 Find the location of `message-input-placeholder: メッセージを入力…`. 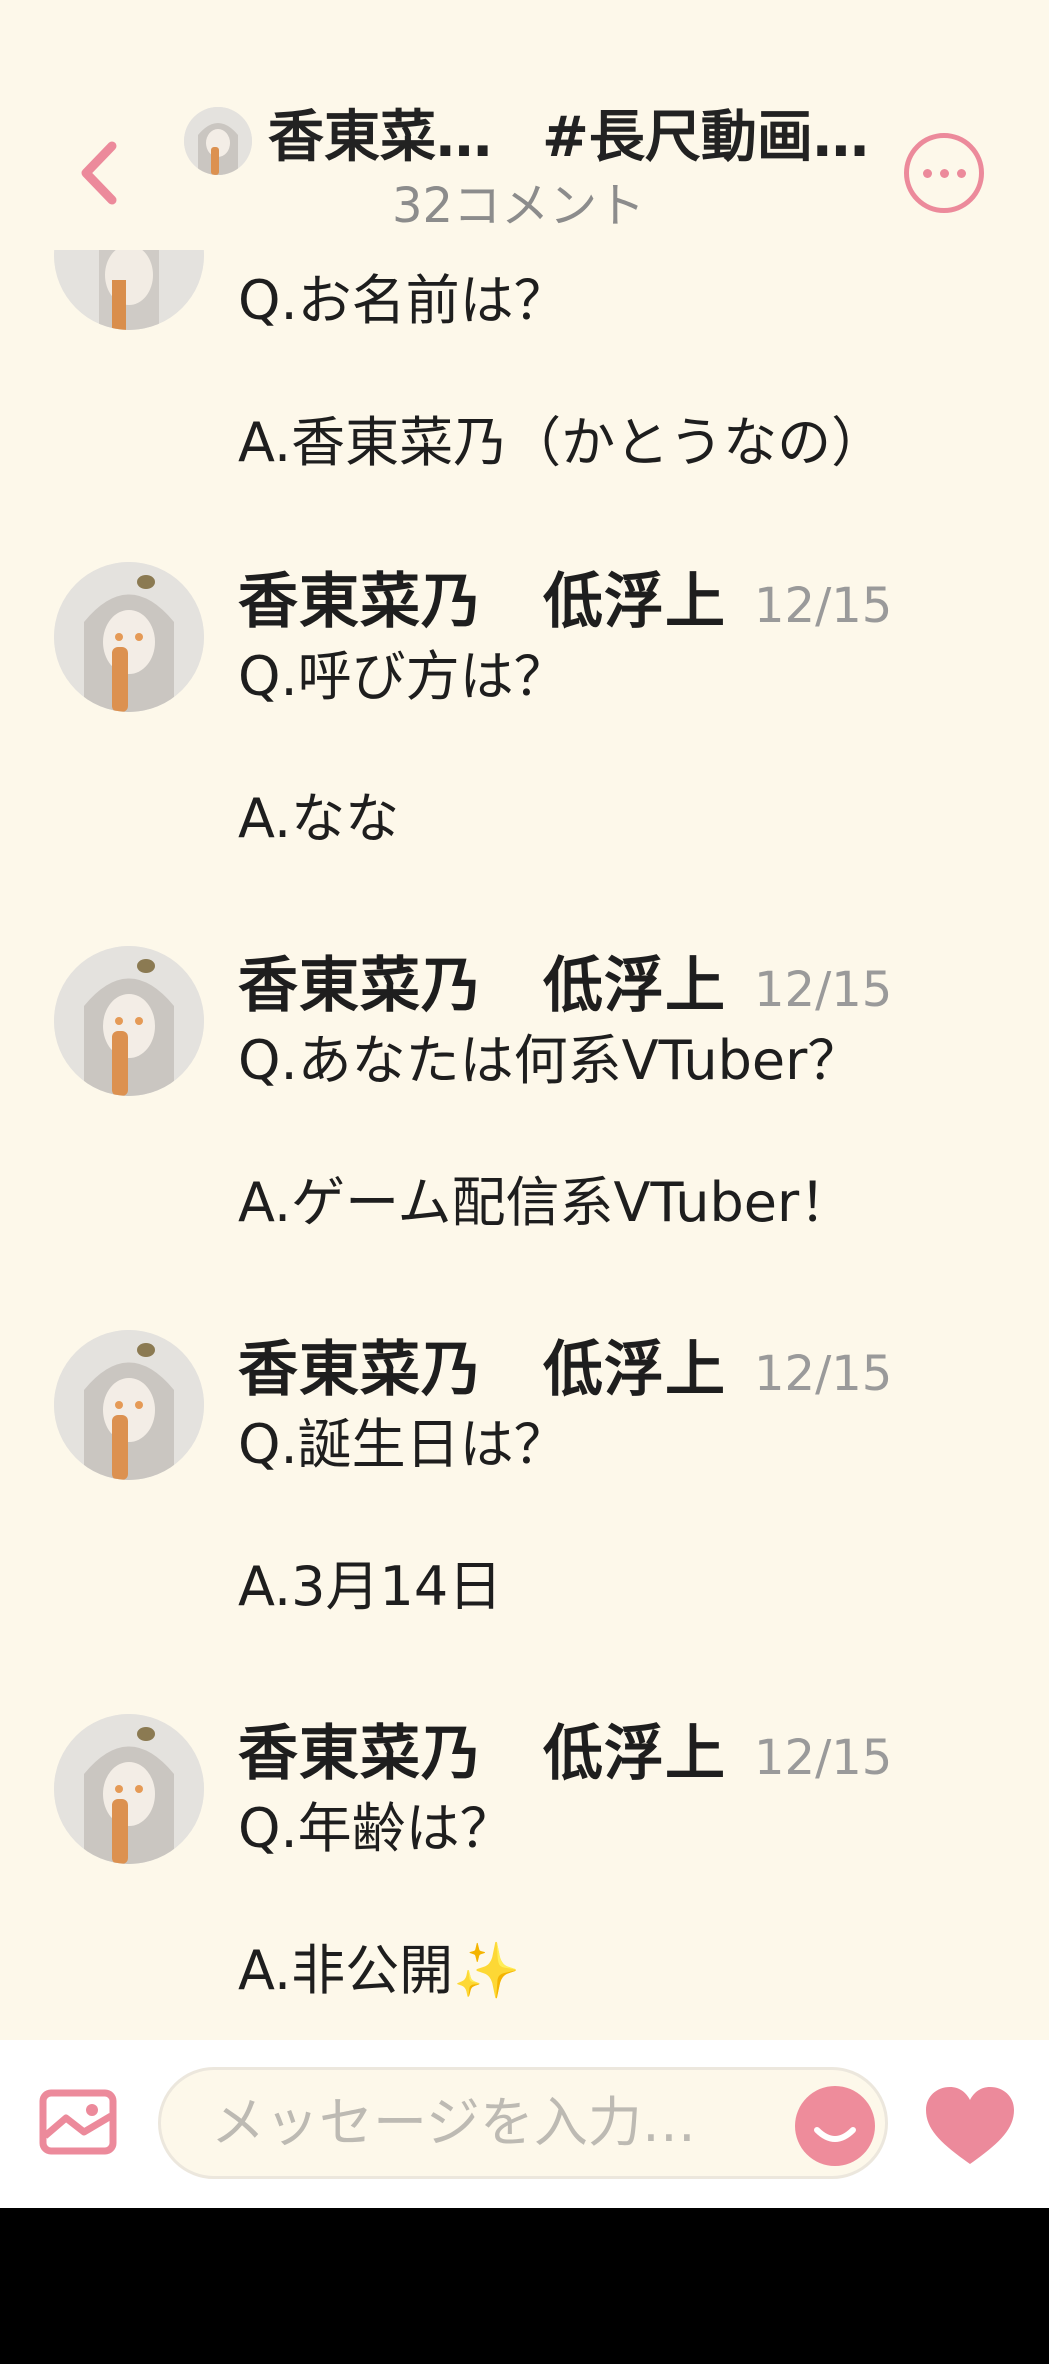

message-input-placeholder: メッセージを入力… is located at coordinates (453, 2122).